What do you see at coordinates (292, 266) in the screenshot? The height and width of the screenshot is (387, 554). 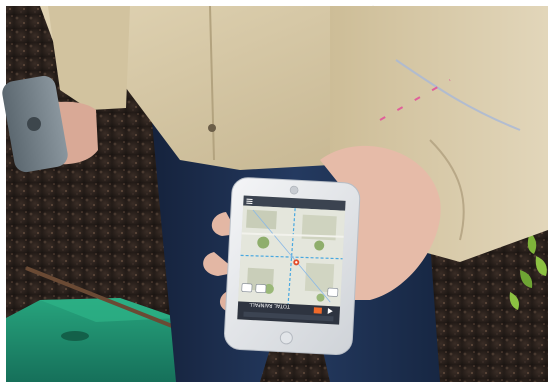 I see `smartphone: TOTAL RAINFALL` at bounding box center [292, 266].